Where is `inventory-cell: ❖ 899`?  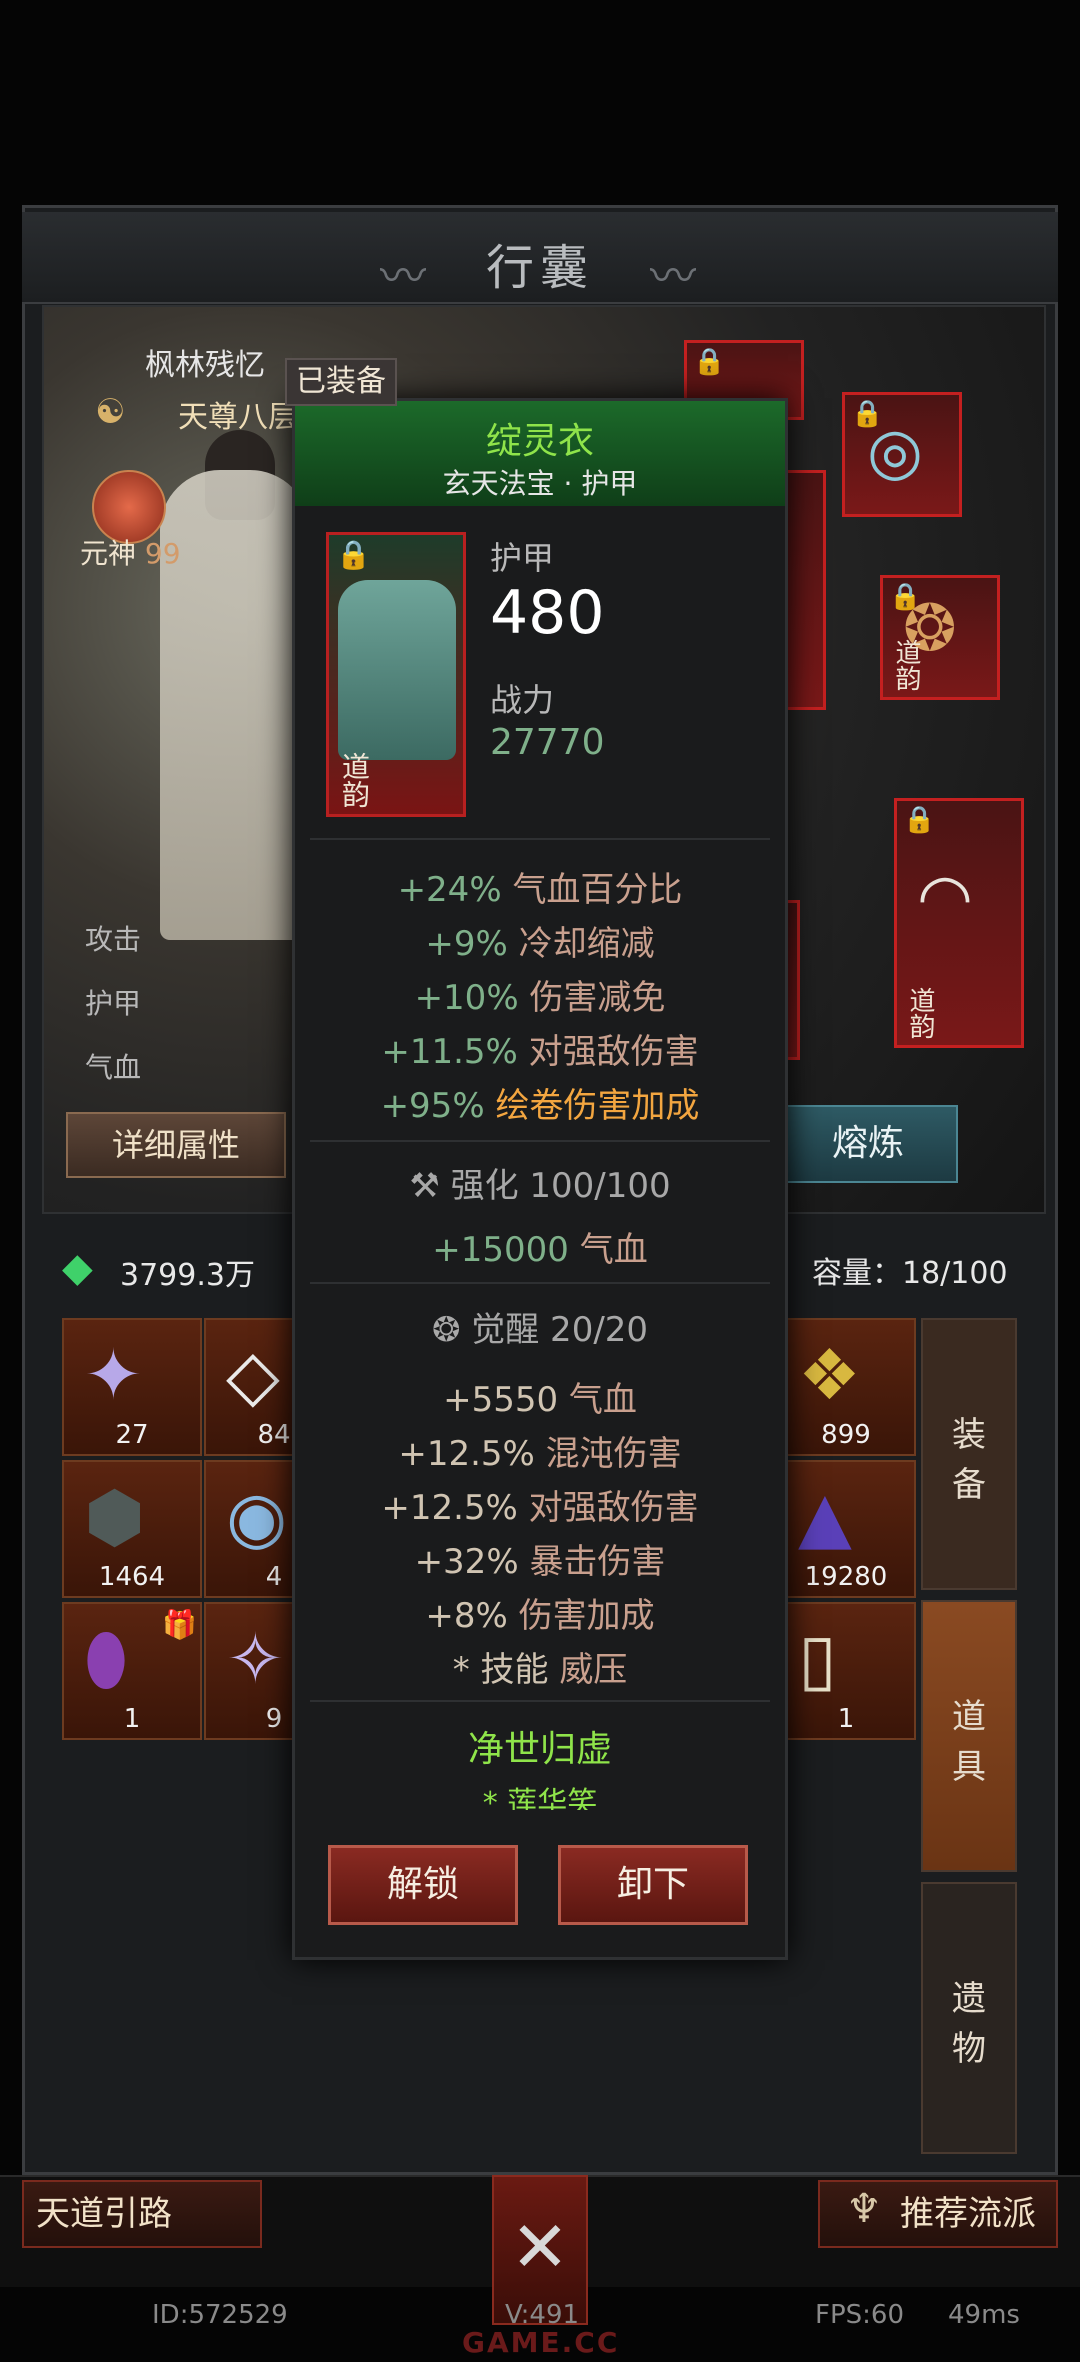 inventory-cell: ❖ 899 is located at coordinates (846, 1387).